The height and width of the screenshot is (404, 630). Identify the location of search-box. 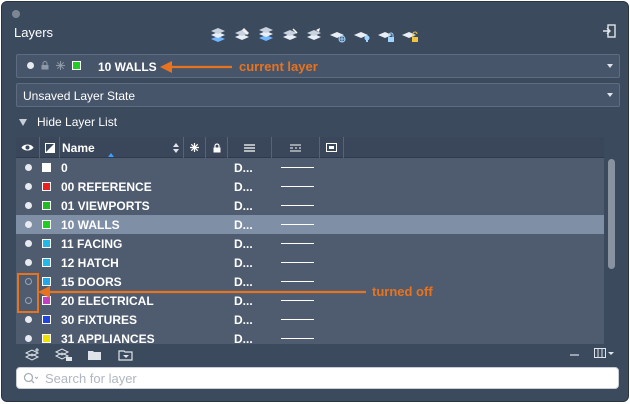
(317, 378).